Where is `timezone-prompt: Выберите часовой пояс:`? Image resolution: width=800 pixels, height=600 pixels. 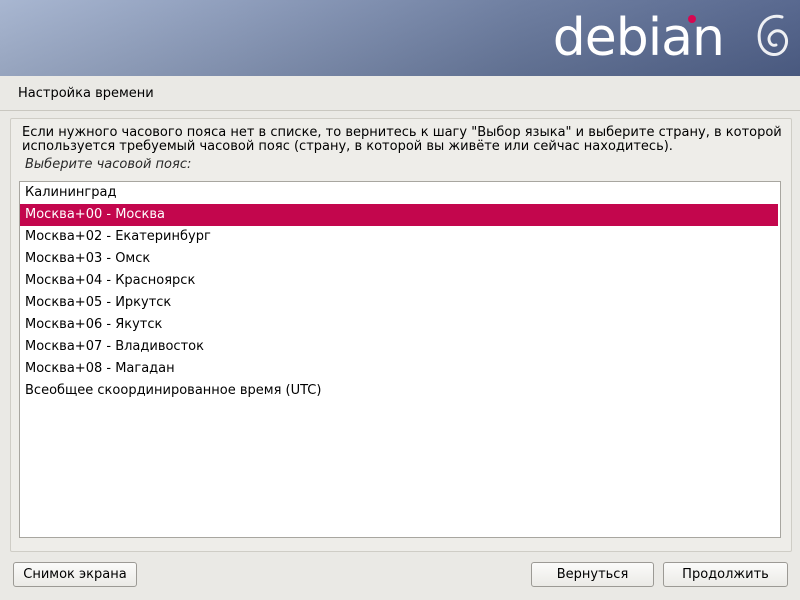 timezone-prompt: Выберите часовой пояс: is located at coordinates (108, 164).